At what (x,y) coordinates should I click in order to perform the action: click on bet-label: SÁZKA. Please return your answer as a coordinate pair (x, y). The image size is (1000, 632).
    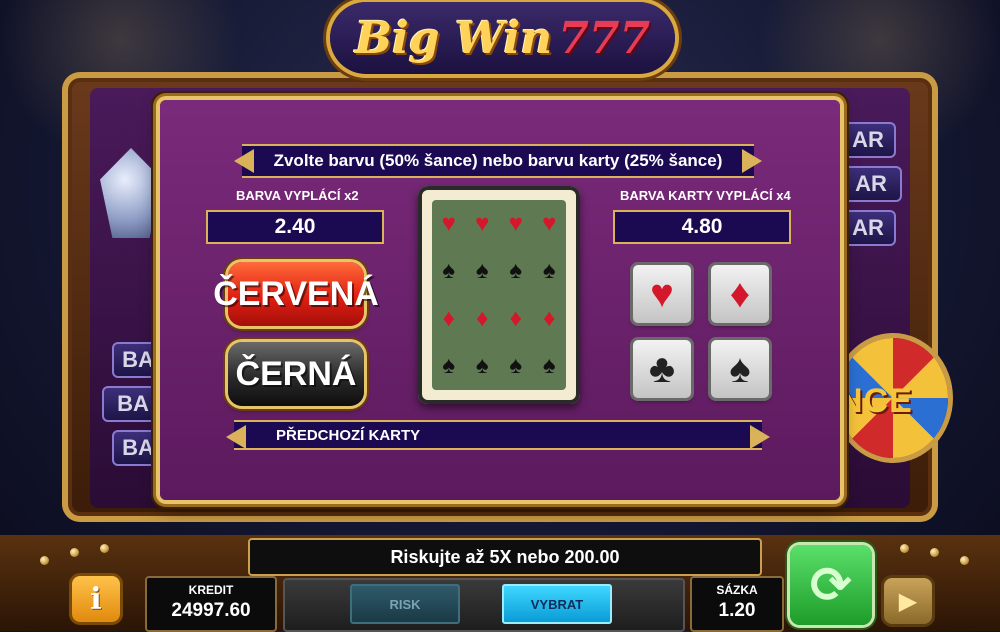
    Looking at the image, I should click on (737, 590).